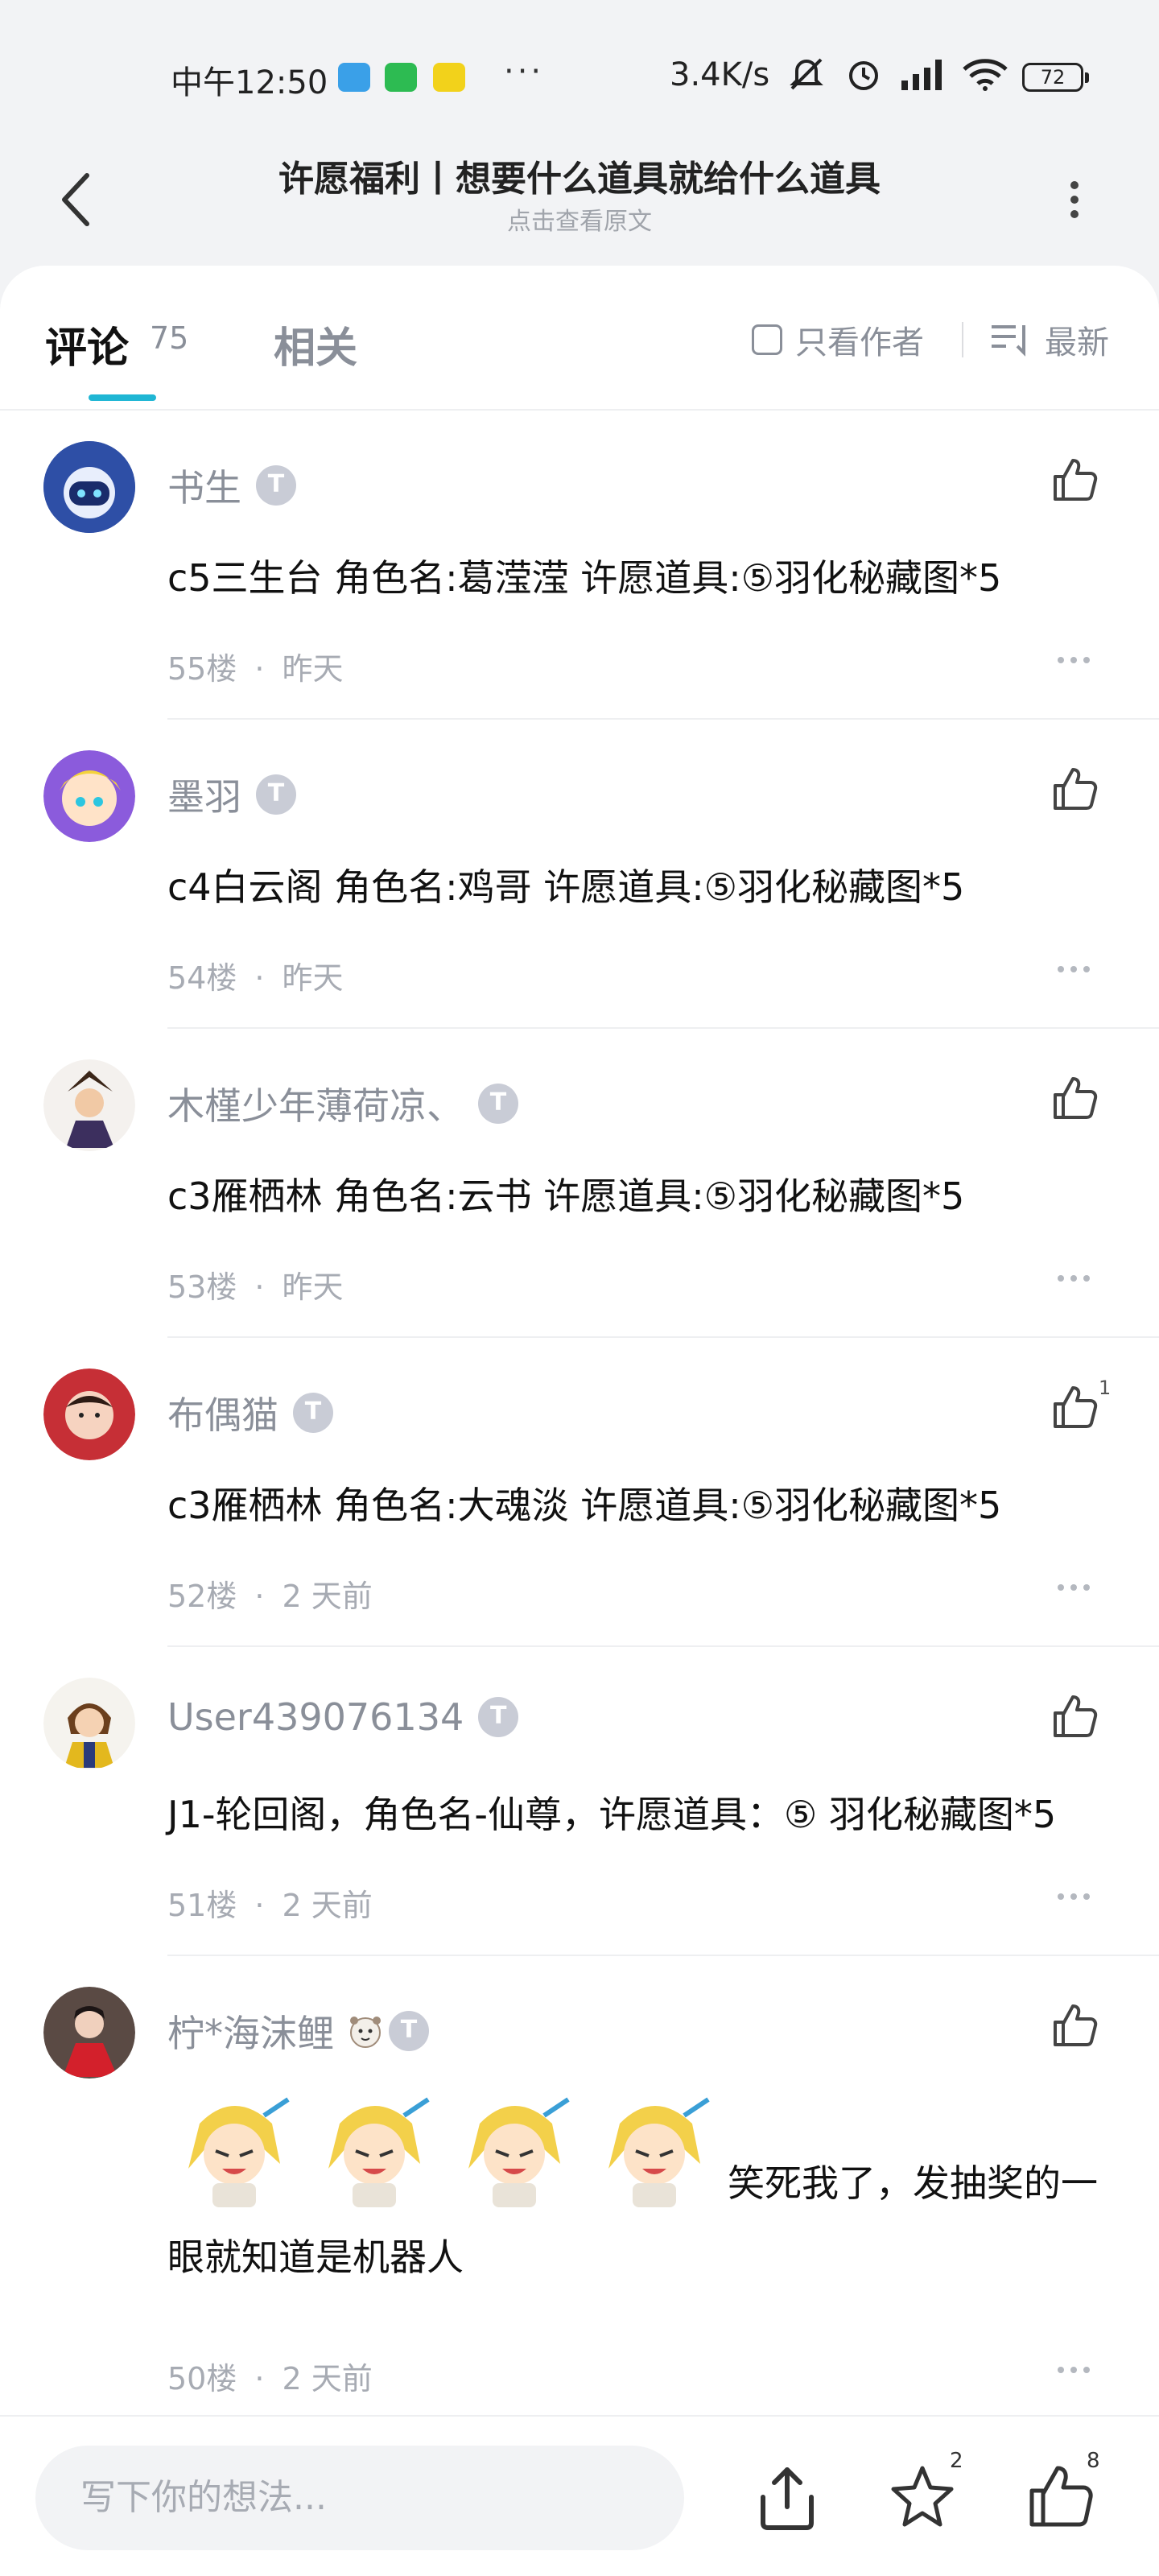  I want to click on comment-text-with-stickers: 笑死我了，发抽奖的一眼就知道是机器人, so click(650, 2192).